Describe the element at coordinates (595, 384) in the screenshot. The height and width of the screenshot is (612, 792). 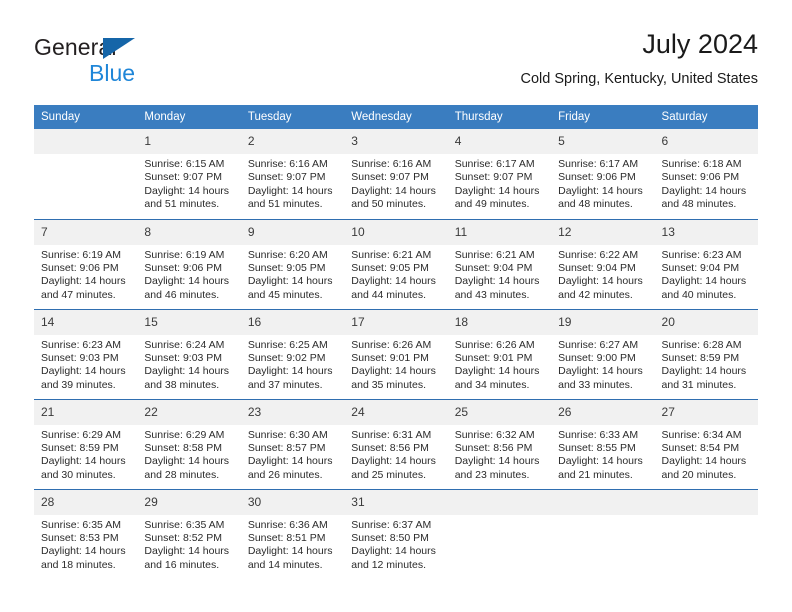
I see `daylight-duration-line2: and 33 minutes.` at that location.